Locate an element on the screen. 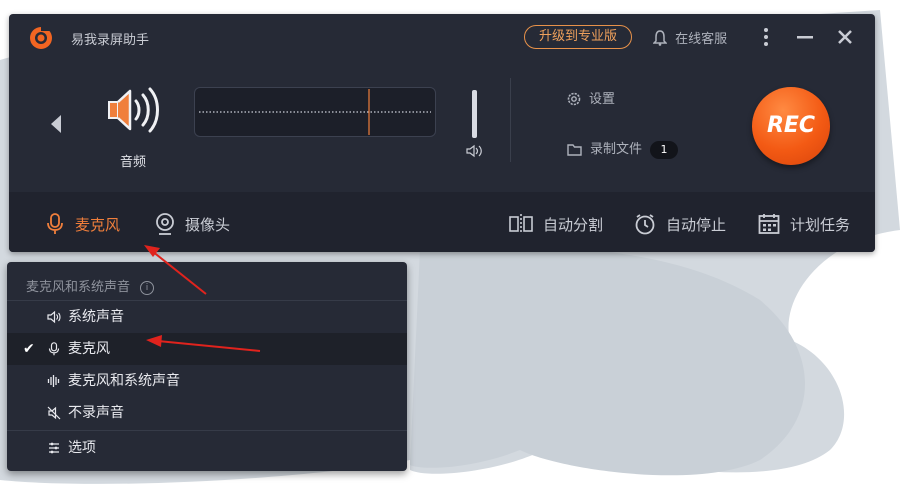  title-bar: 易我录屏助手 升级到专业版 在线客服 is located at coordinates (442, 37).